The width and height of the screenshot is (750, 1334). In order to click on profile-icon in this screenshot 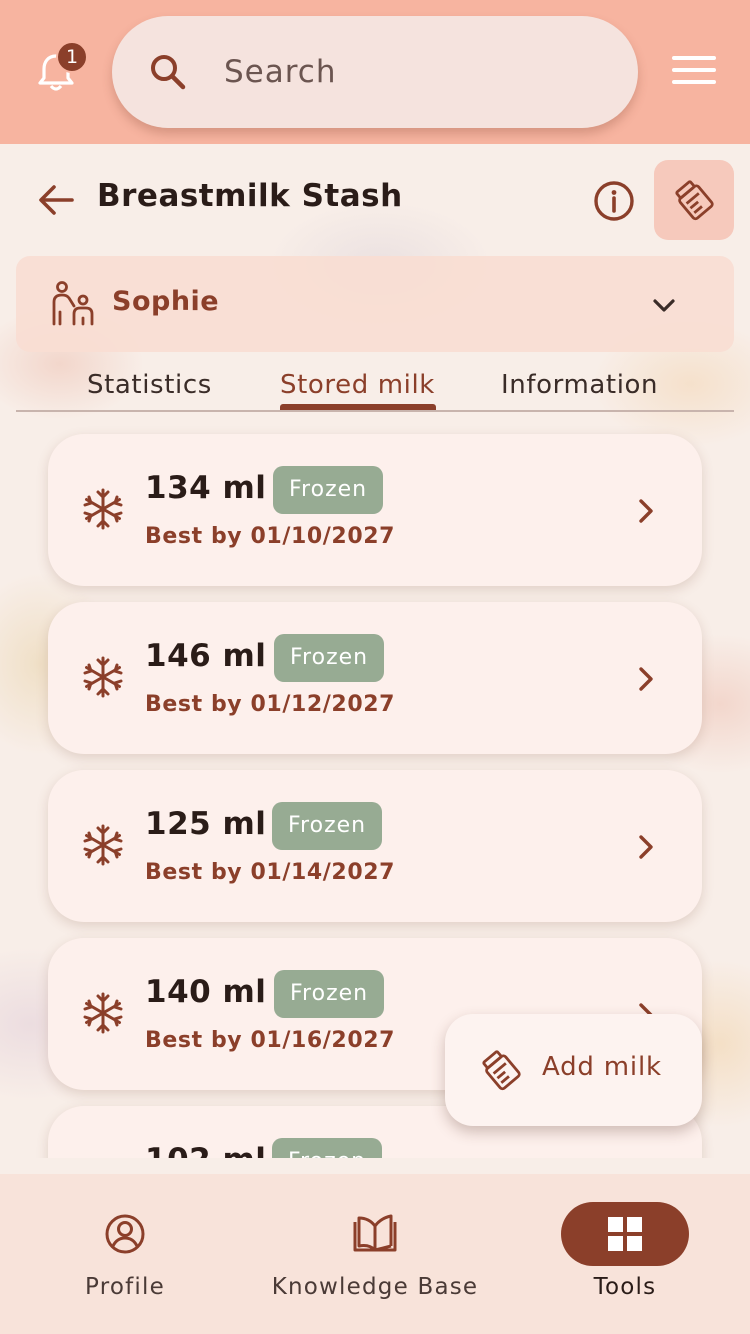, I will do `click(125, 1234)`.